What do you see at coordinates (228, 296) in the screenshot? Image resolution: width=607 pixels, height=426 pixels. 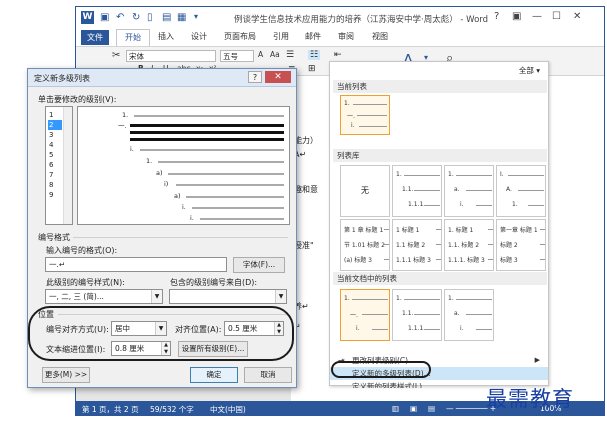 I see `include-level-select: ▼` at bounding box center [228, 296].